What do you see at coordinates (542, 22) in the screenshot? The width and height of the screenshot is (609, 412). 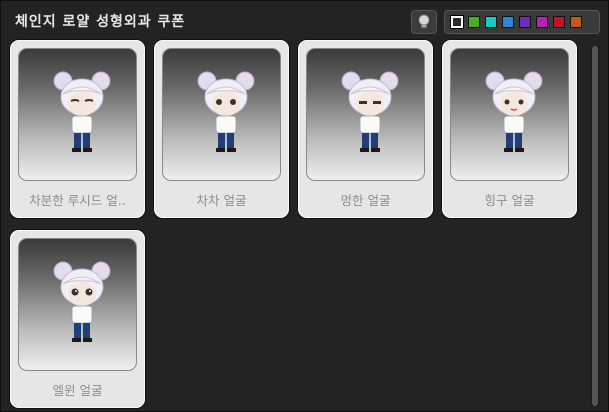 I see `color-swatch-magenta` at bounding box center [542, 22].